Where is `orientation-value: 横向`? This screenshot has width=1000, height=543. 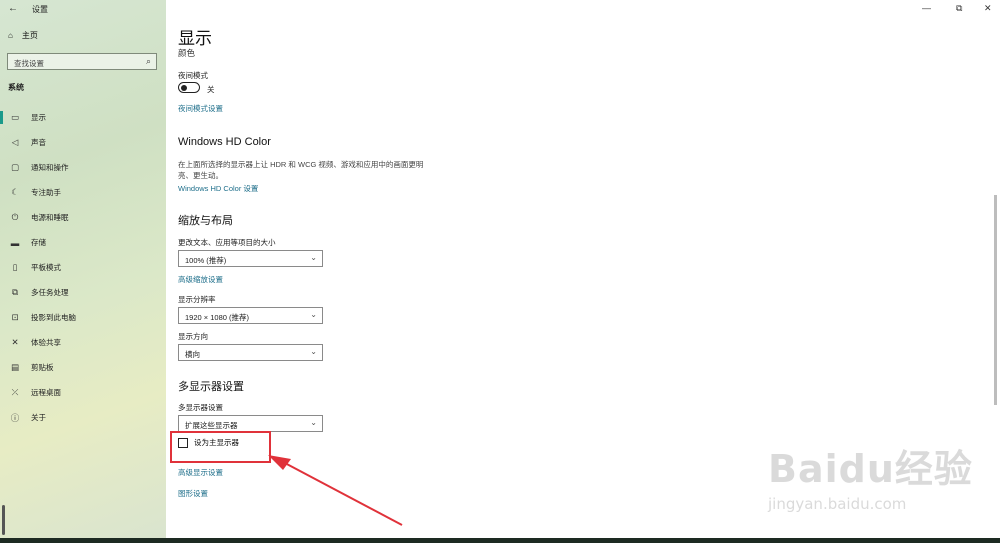 orientation-value: 横向 is located at coordinates (192, 354).